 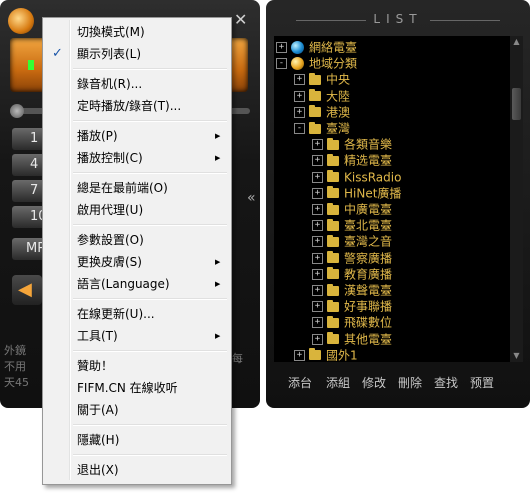 I want to click on menu-item: 隱藏(H), so click(x=137, y=440).